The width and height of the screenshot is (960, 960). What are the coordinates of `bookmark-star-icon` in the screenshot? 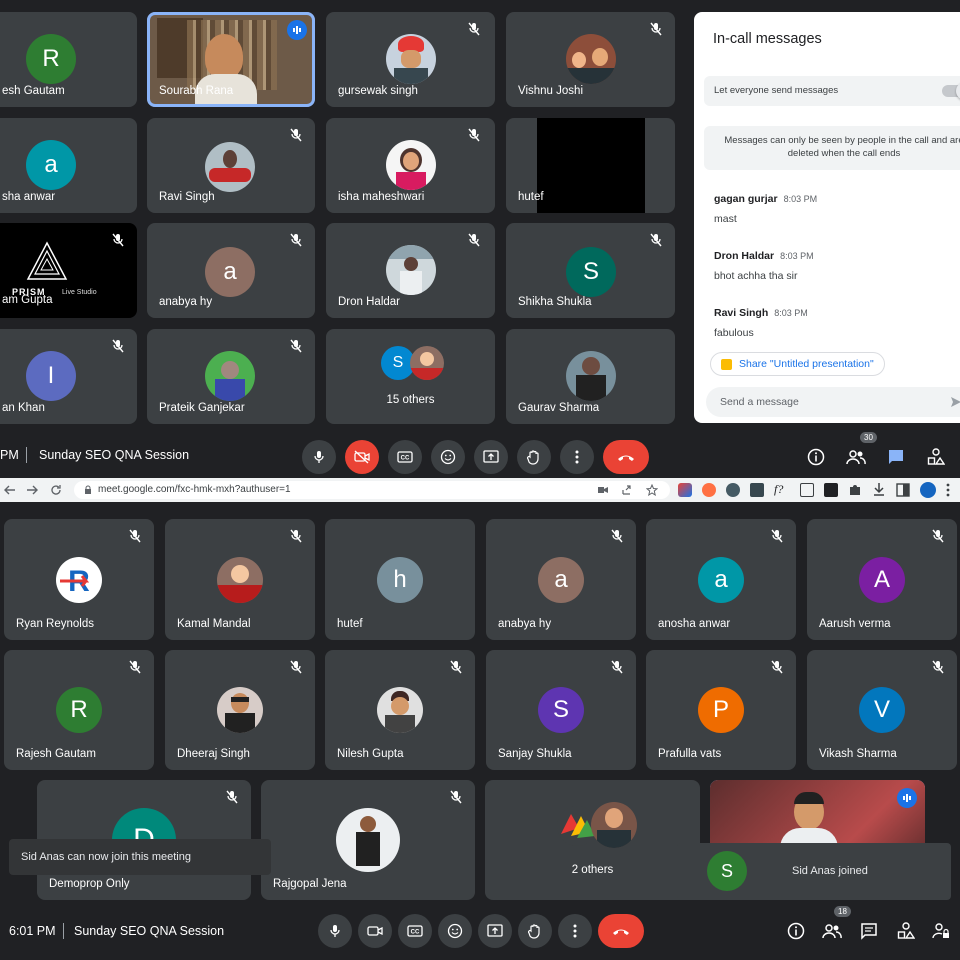 It's located at (652, 490).